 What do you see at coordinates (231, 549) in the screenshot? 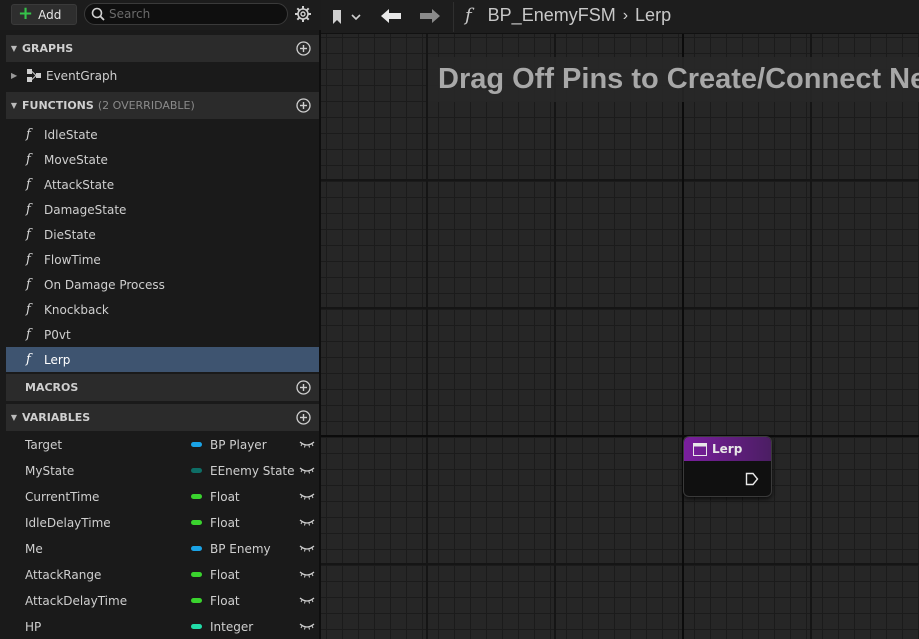
I see `variable-type: BP Enemy` at bounding box center [231, 549].